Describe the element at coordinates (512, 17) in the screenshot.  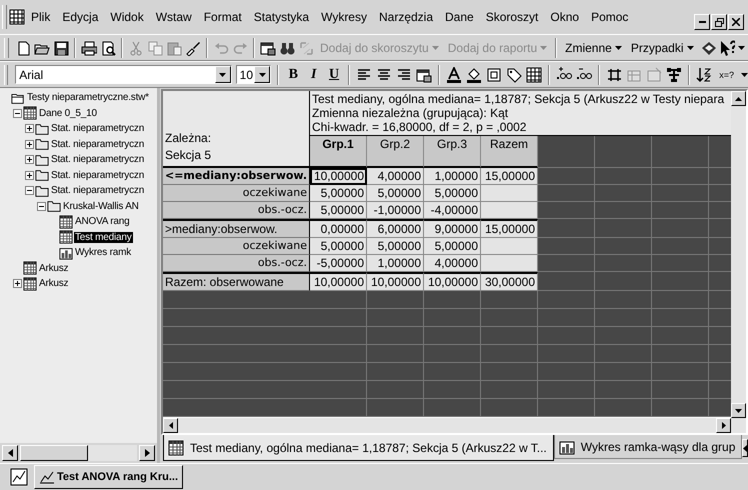
I see `menu-item: Skoroszyt` at that location.